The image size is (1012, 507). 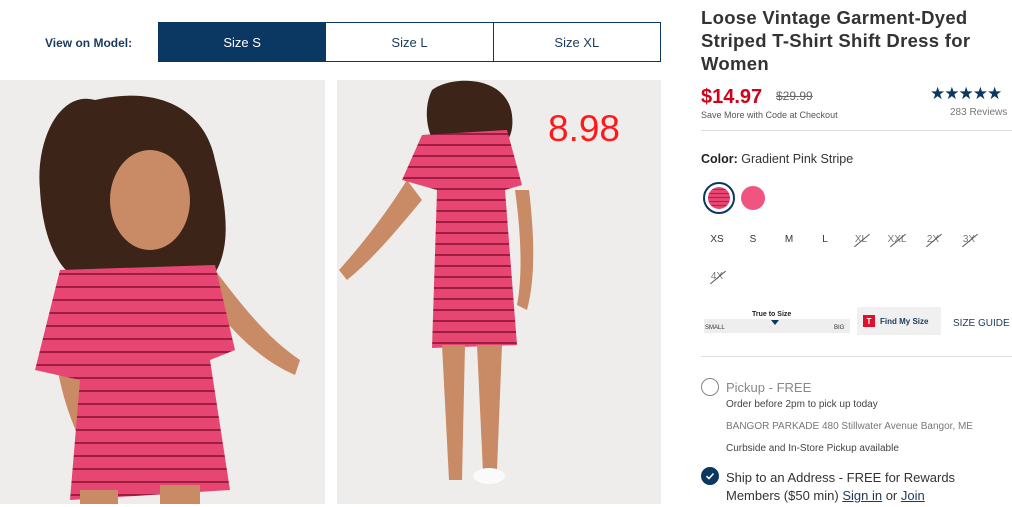 I want to click on model-size-toggle: Size S Size L Size XL, so click(x=409, y=42).